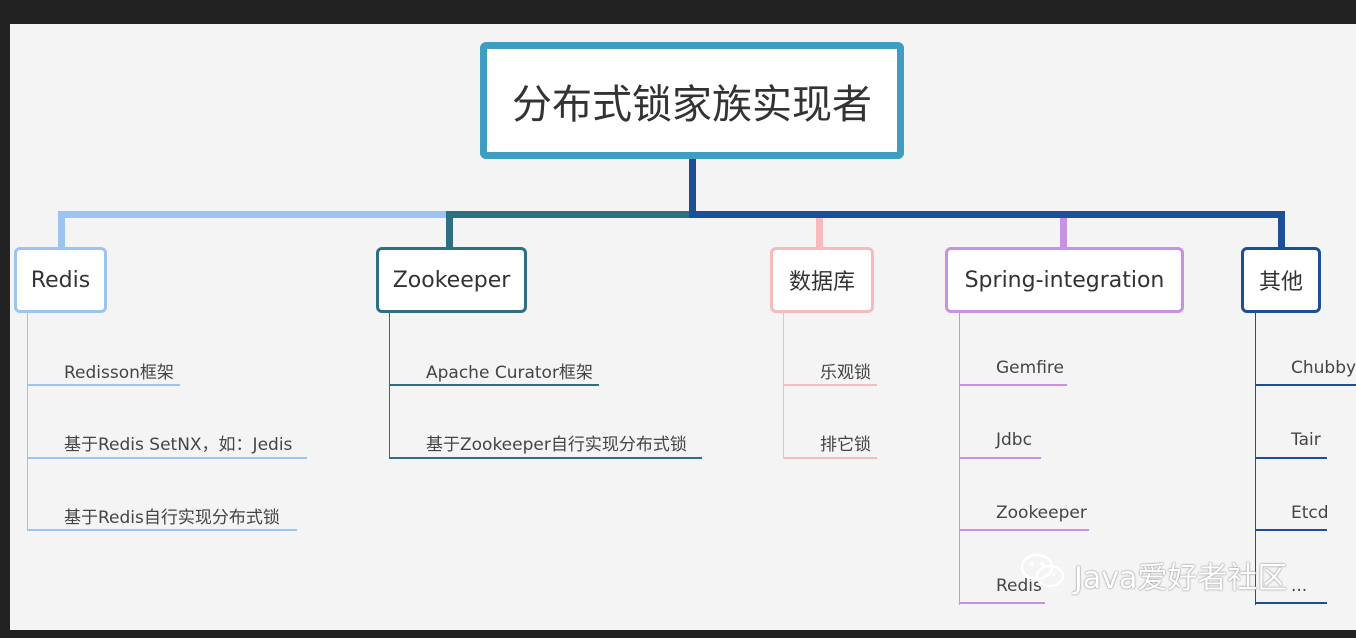  What do you see at coordinates (571, 214) in the screenshot?
I see `branch-line-zookeeper` at bounding box center [571, 214].